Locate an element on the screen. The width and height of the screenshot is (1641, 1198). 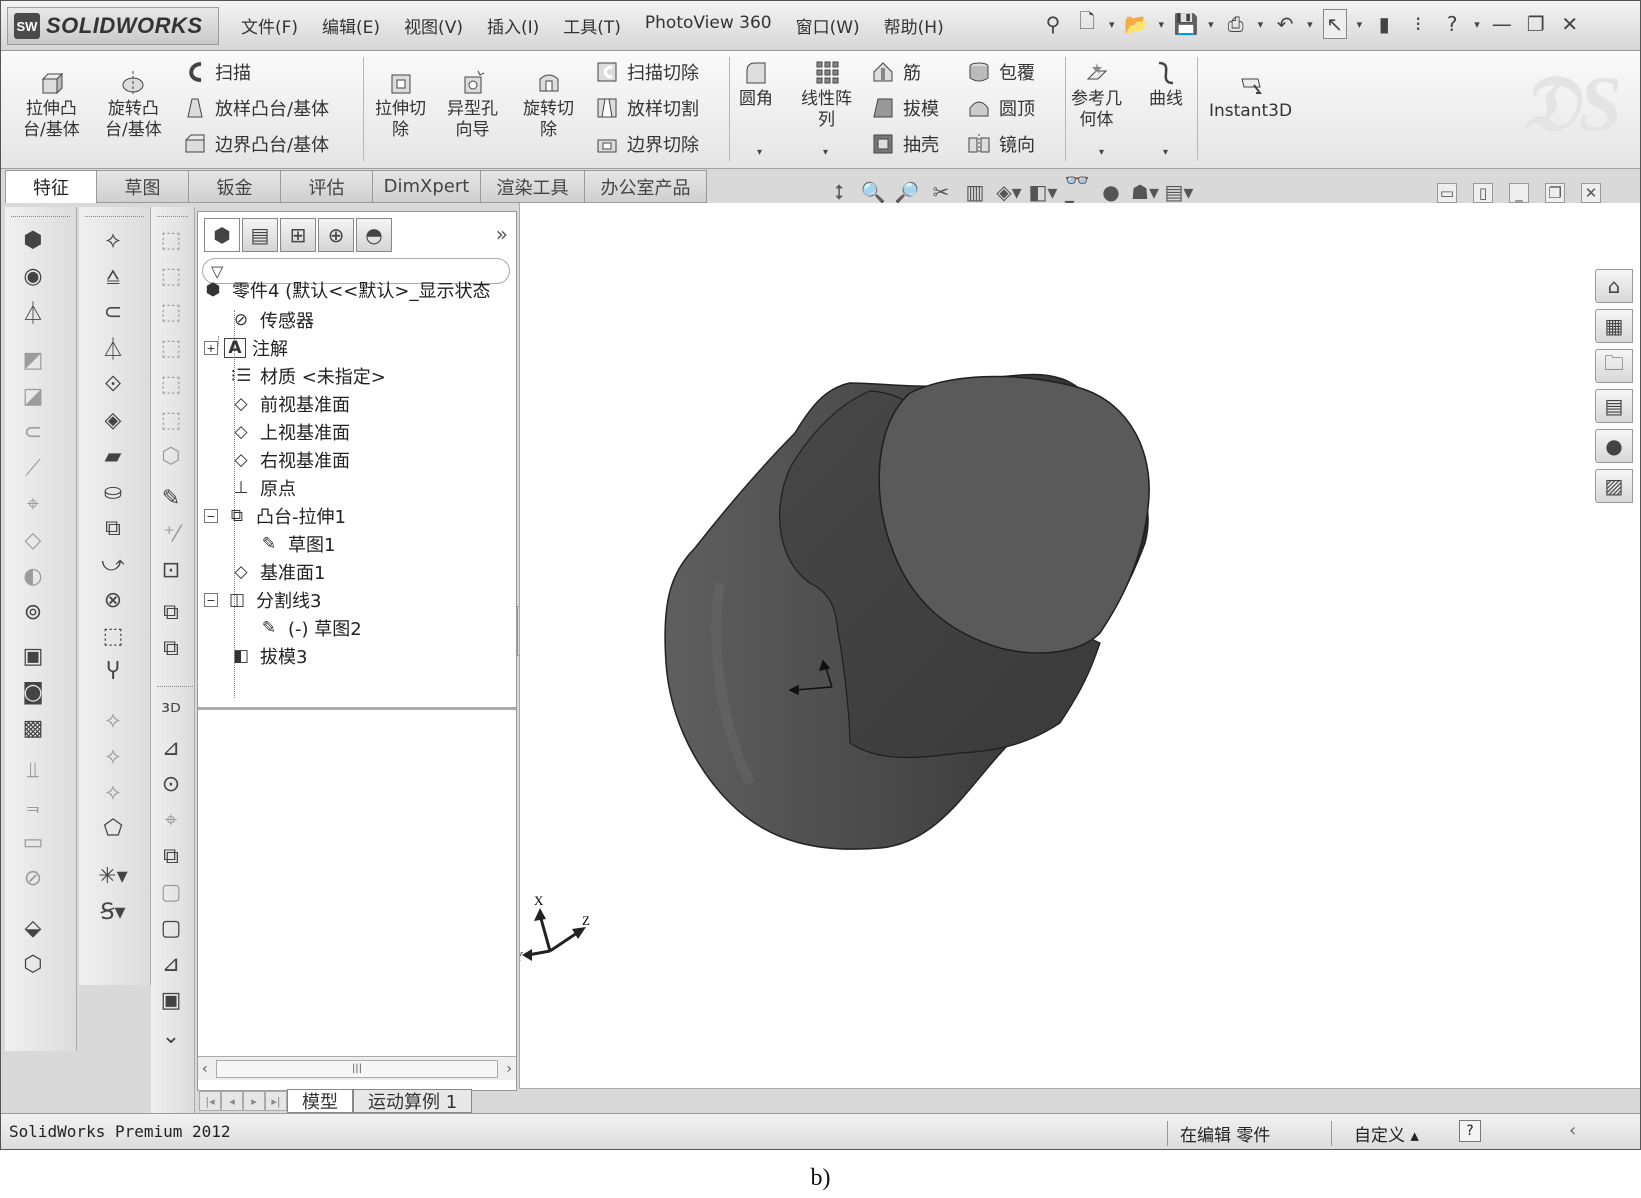
instant3d-button: Instant3D is located at coordinates (1250, 96).